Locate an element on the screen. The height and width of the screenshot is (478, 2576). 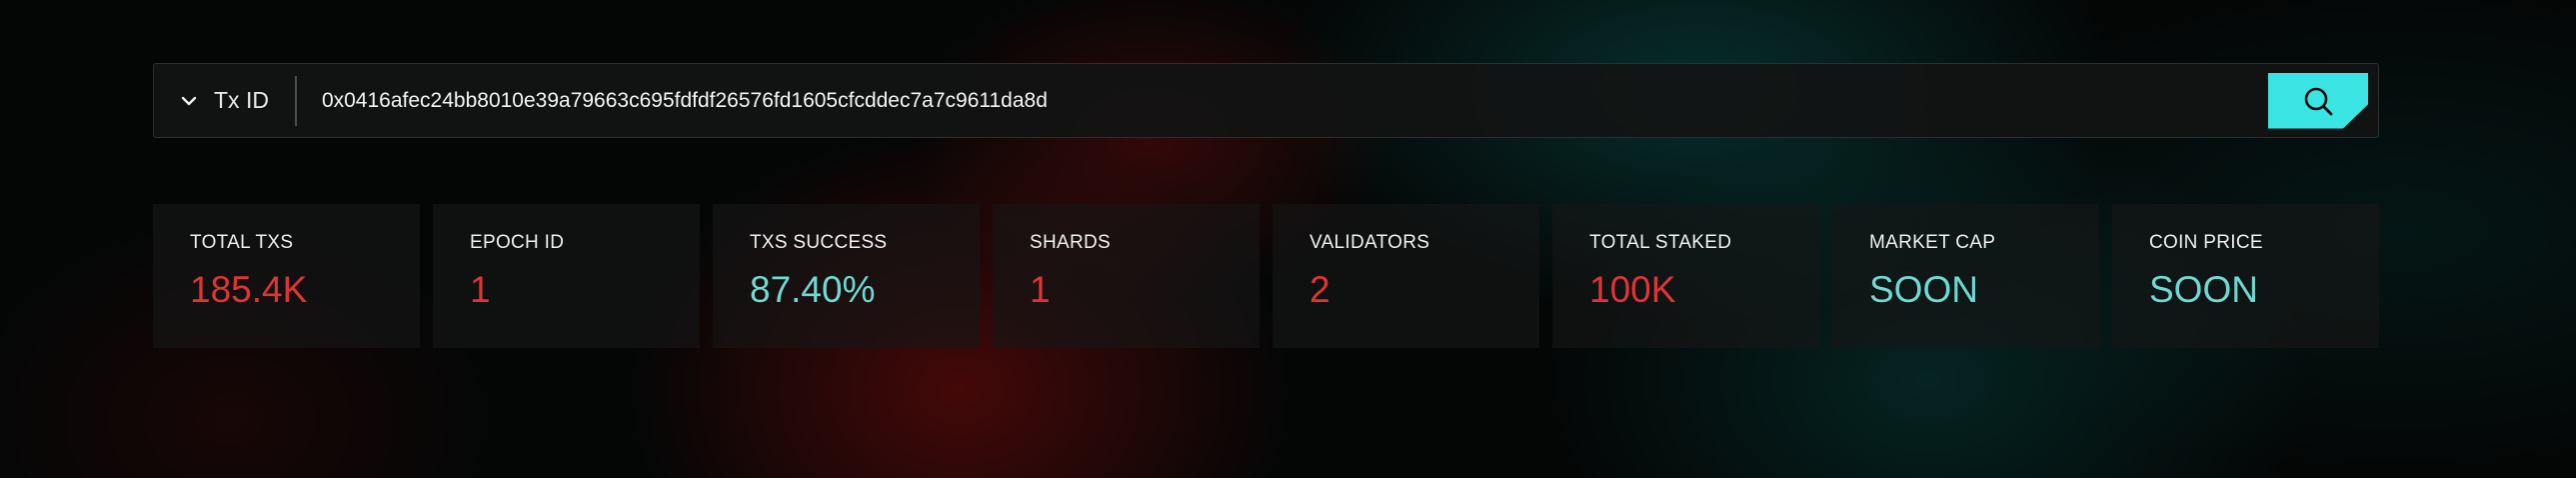
stat-card-market-cap: MARKET CAP SOON is located at coordinates (1966, 276).